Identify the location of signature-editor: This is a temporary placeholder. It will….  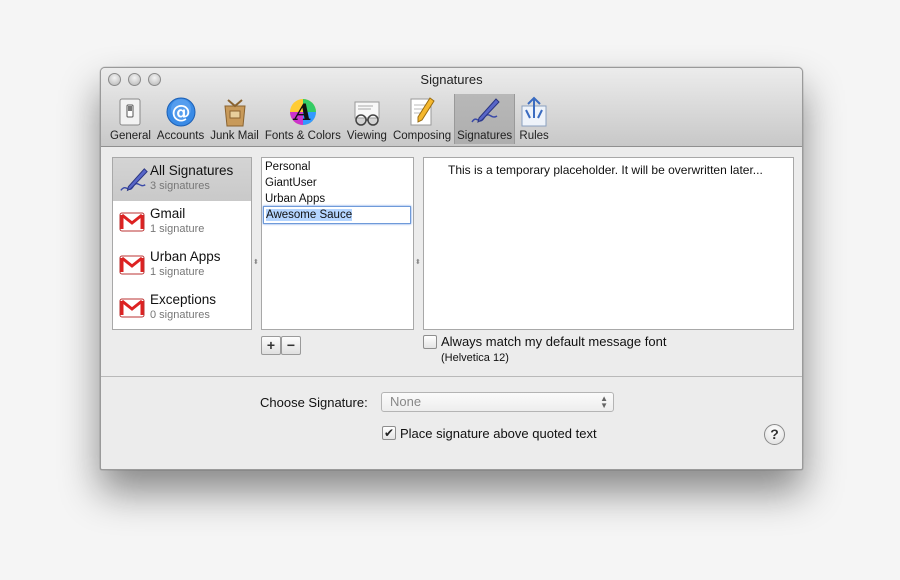
(608, 243).